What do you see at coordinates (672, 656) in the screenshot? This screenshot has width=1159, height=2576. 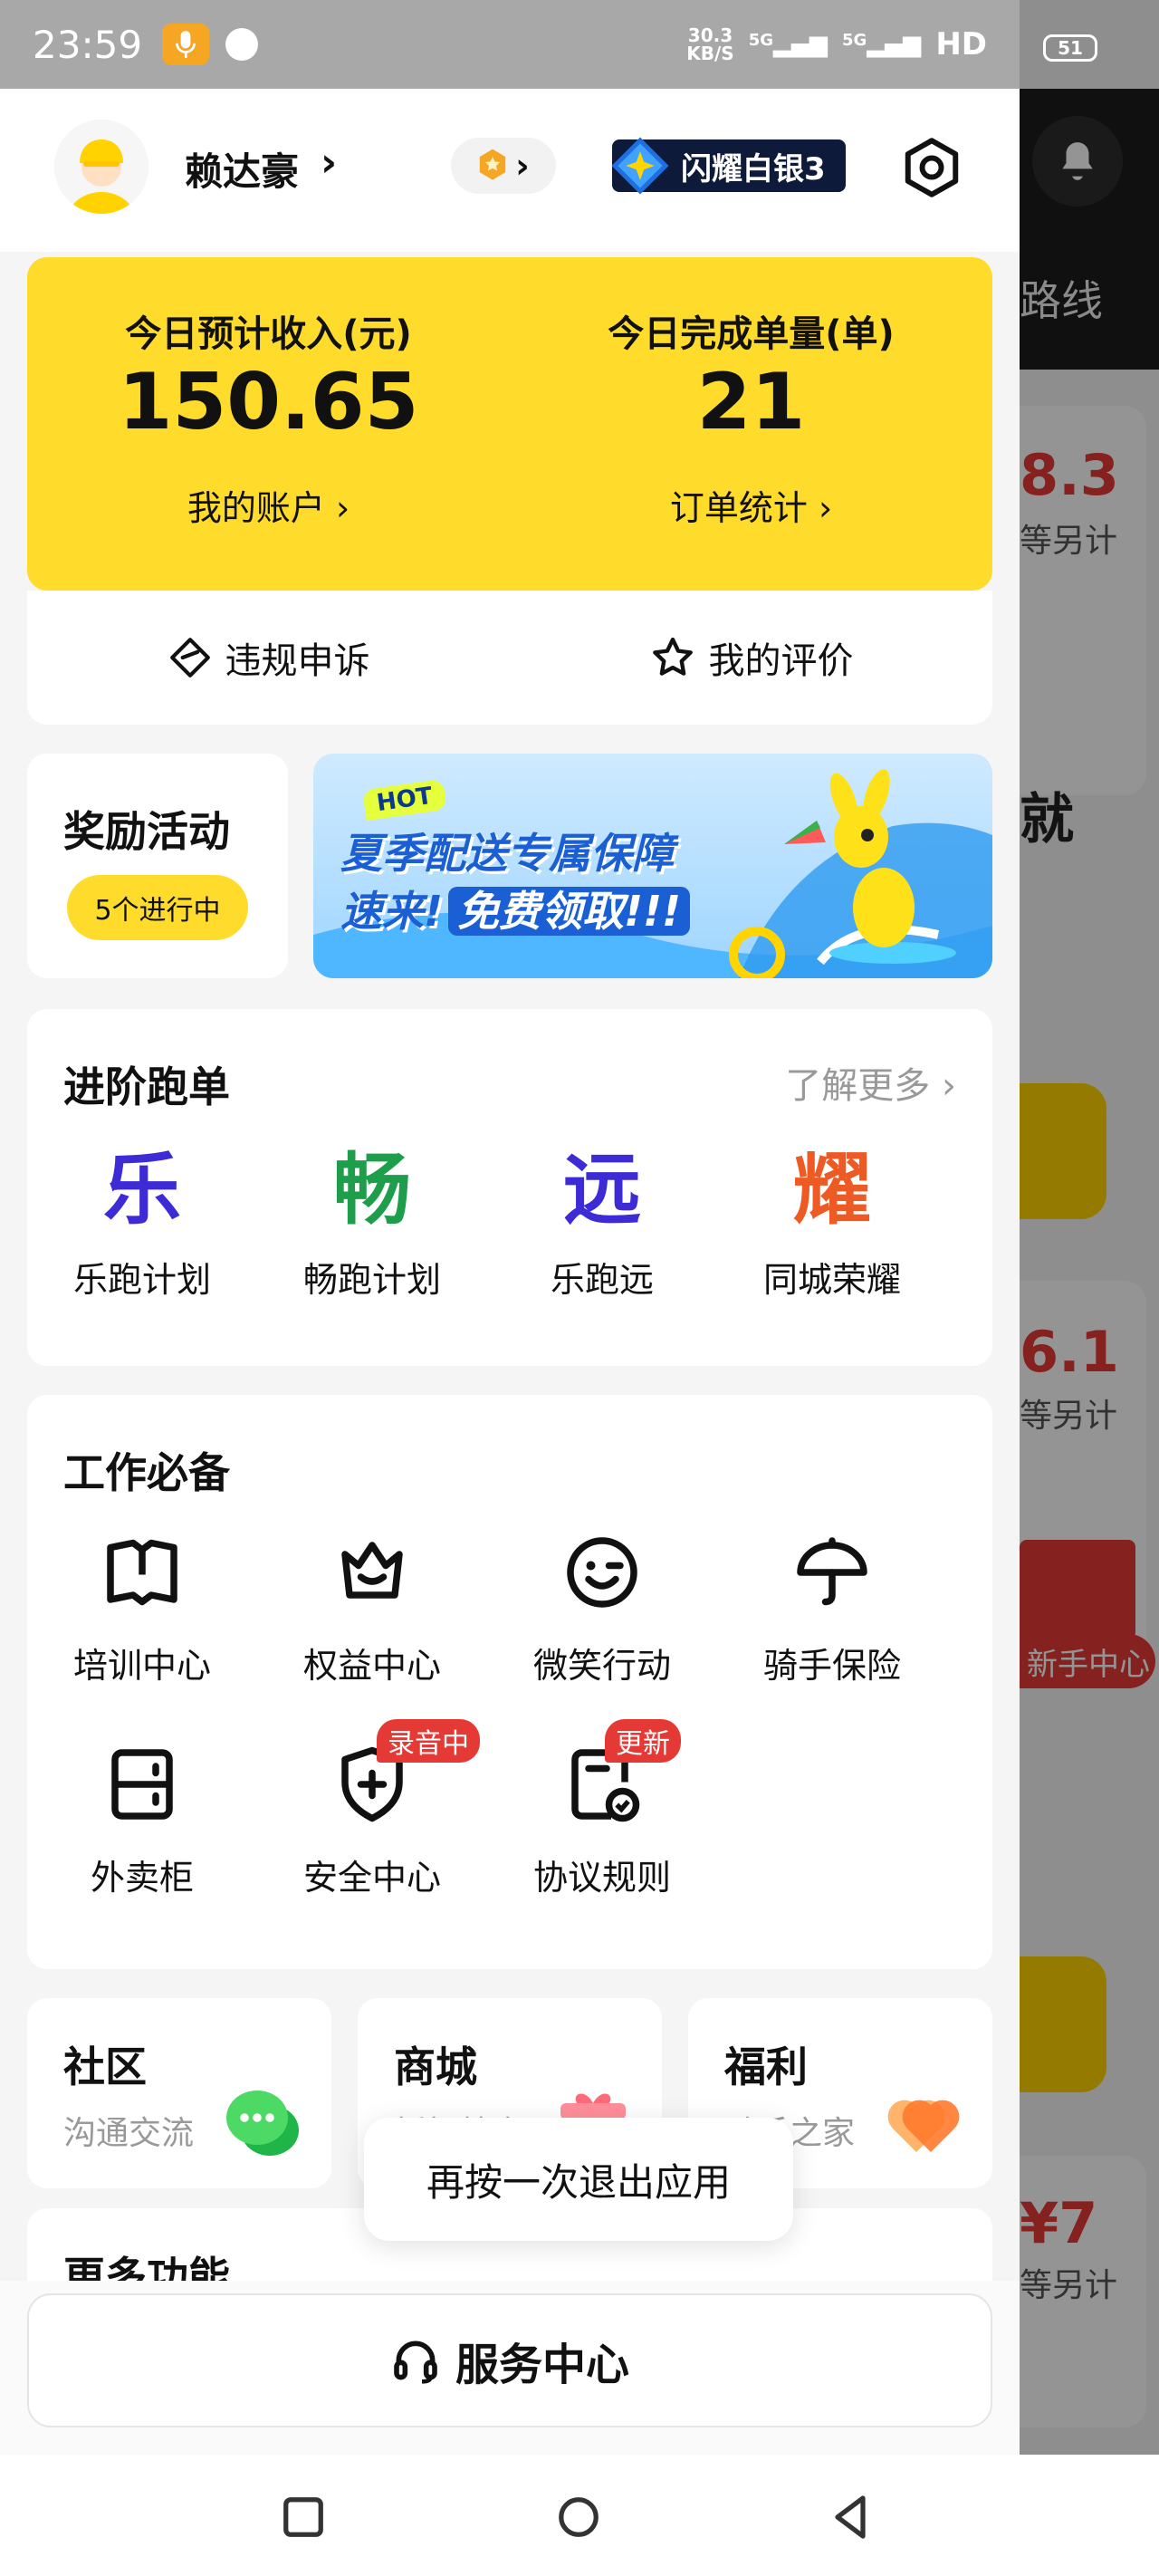 I see `star-icon` at bounding box center [672, 656].